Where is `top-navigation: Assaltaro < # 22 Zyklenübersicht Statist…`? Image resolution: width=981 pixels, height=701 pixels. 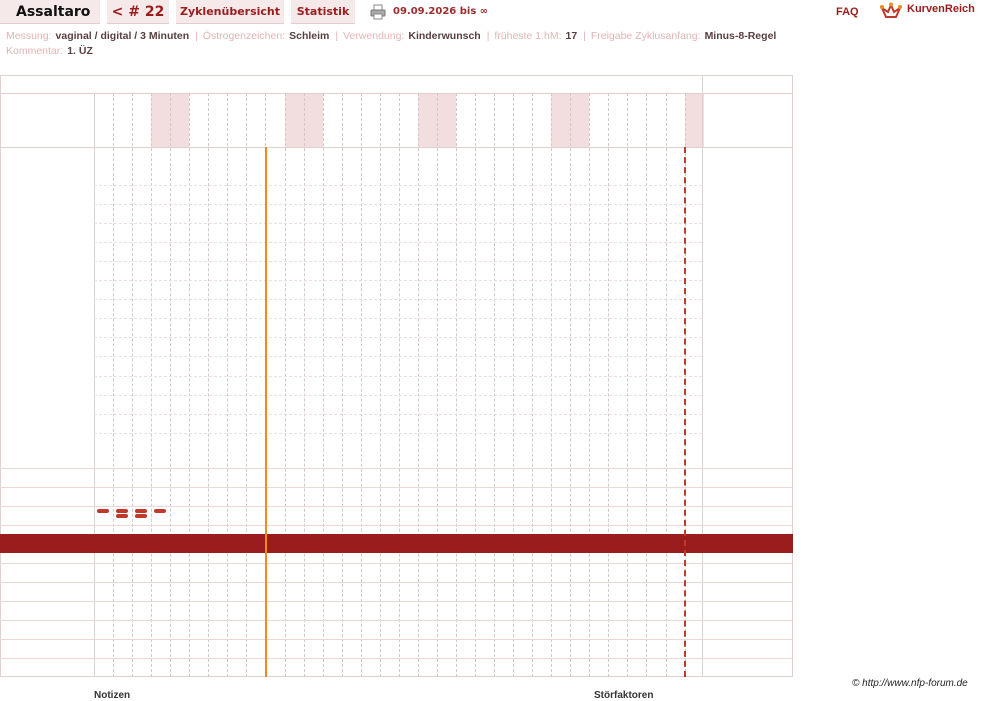
top-navigation: Assaltaro < # 22 Zyklenübersicht Statist… is located at coordinates (490, 13).